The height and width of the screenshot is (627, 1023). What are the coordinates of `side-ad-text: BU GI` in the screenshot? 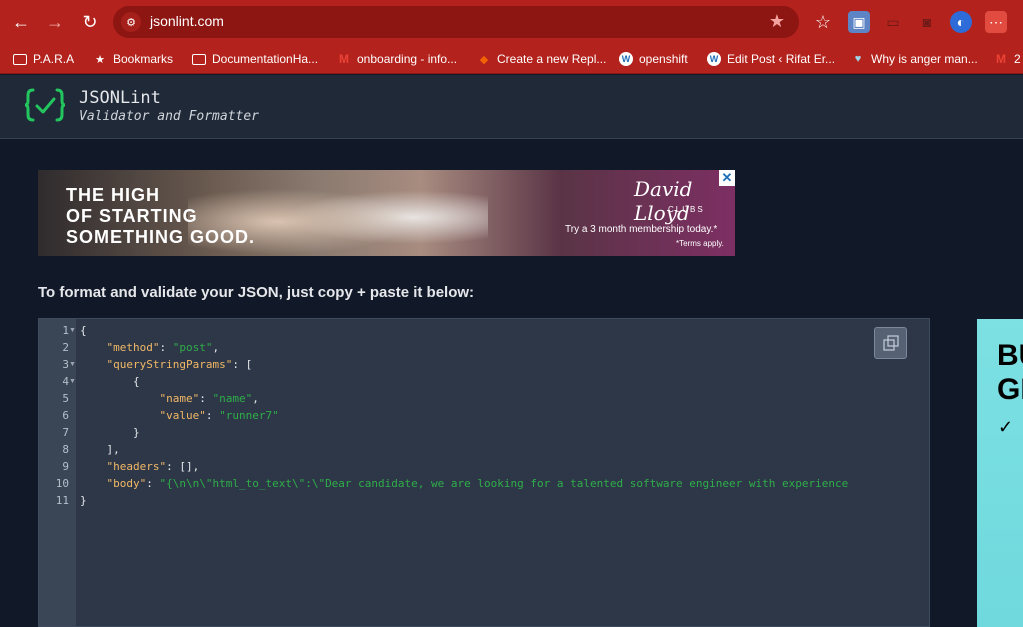 It's located at (1010, 373).